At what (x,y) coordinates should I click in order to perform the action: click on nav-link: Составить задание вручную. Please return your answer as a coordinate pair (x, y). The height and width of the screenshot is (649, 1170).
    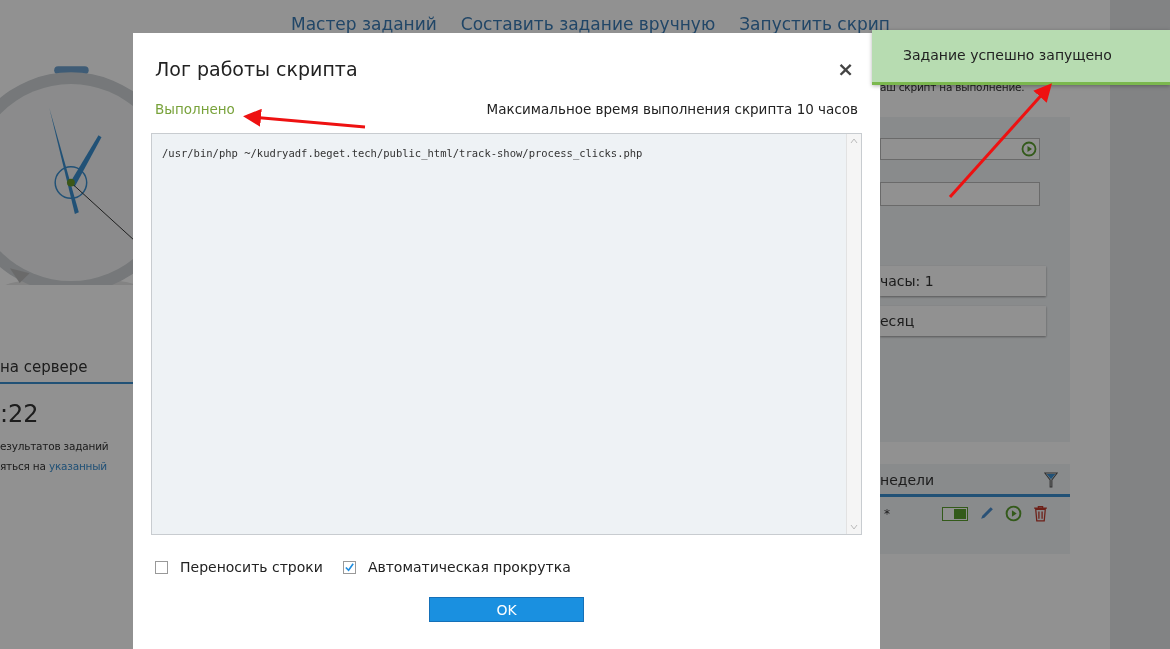
    Looking at the image, I should click on (588, 24).